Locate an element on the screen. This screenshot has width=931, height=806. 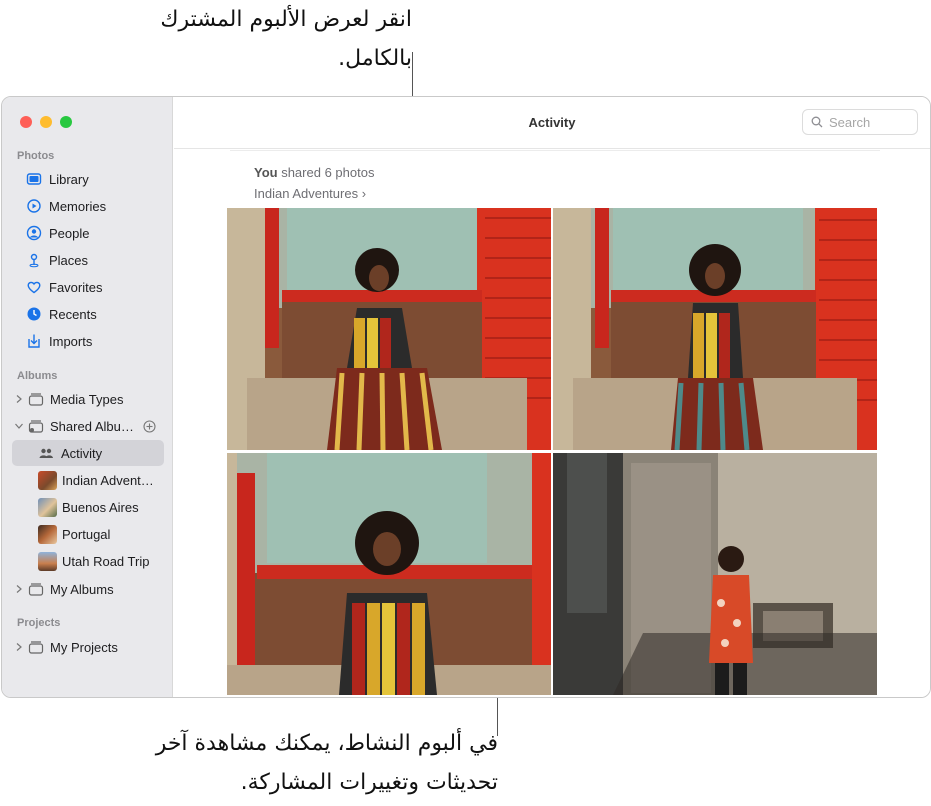
sidebar-item-label: Media Types is located at coordinates (87, 399).